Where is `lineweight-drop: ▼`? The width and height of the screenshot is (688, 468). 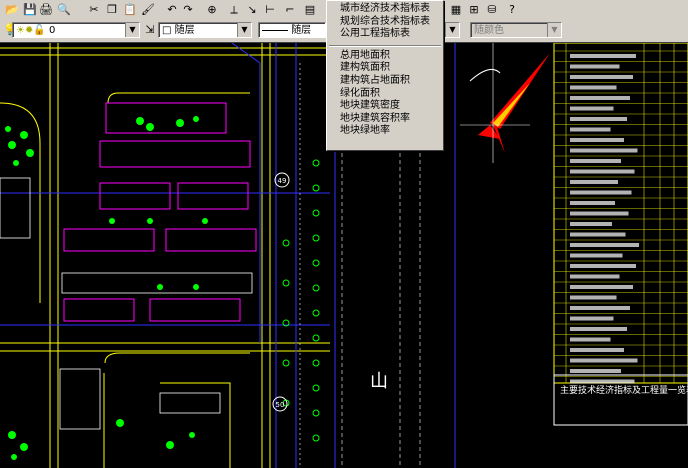
lineweight-drop: ▼ is located at coordinates (452, 30).